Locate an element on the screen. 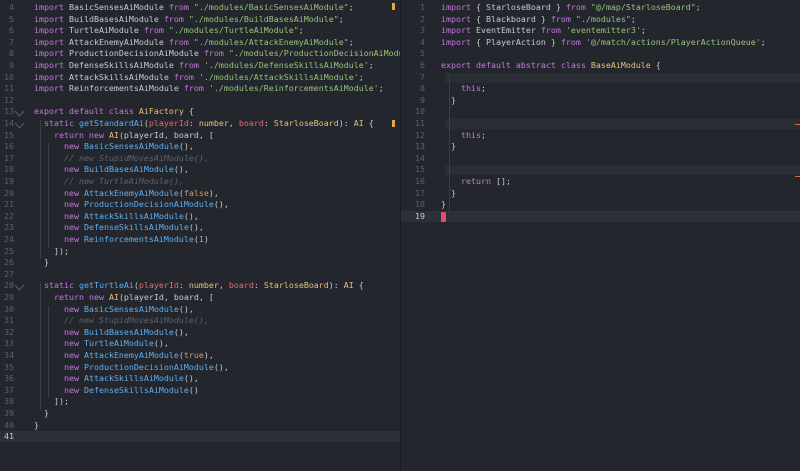 The image size is (800, 471). token-str: "./modules/TurtleAiModule" is located at coordinates (233, 30).